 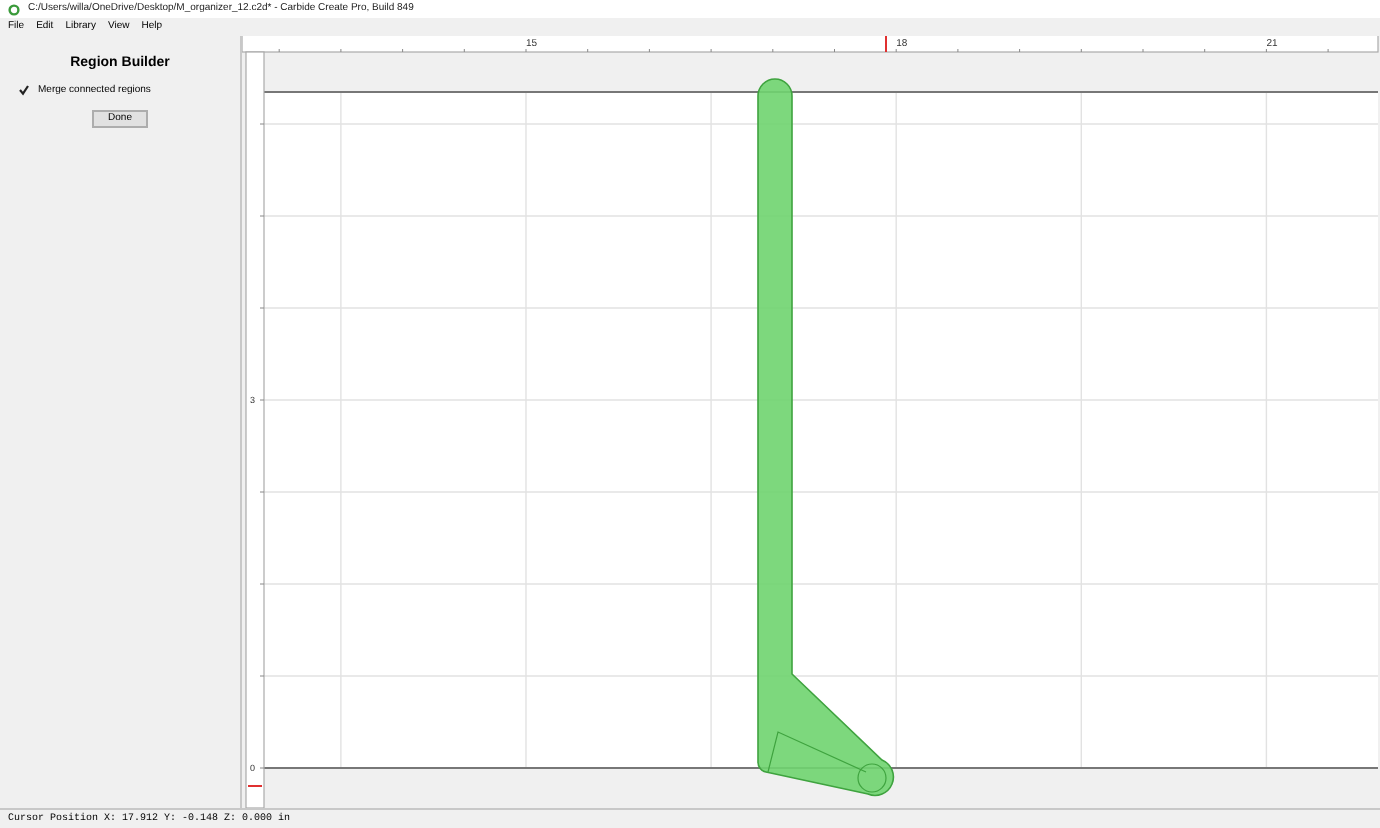 I want to click on checkbox, so click(x=24, y=90).